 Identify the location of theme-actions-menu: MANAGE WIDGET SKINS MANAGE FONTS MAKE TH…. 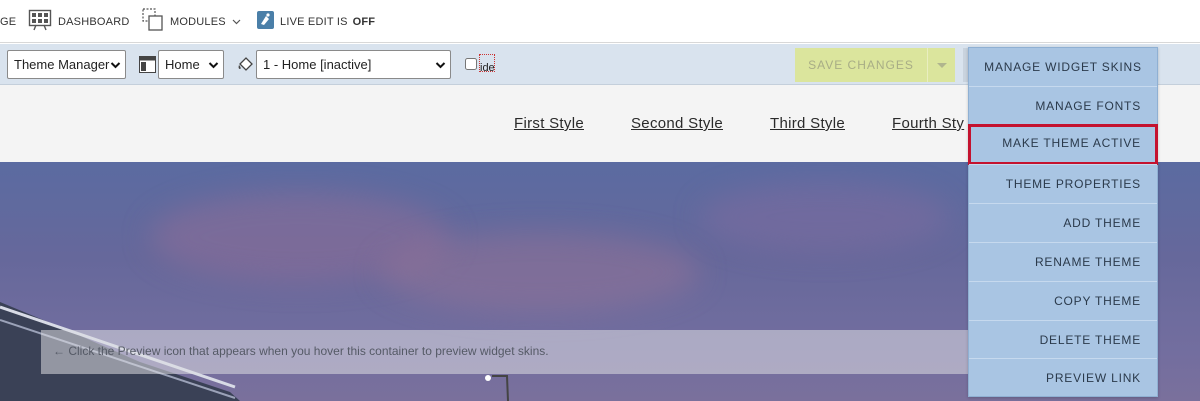
(1063, 222).